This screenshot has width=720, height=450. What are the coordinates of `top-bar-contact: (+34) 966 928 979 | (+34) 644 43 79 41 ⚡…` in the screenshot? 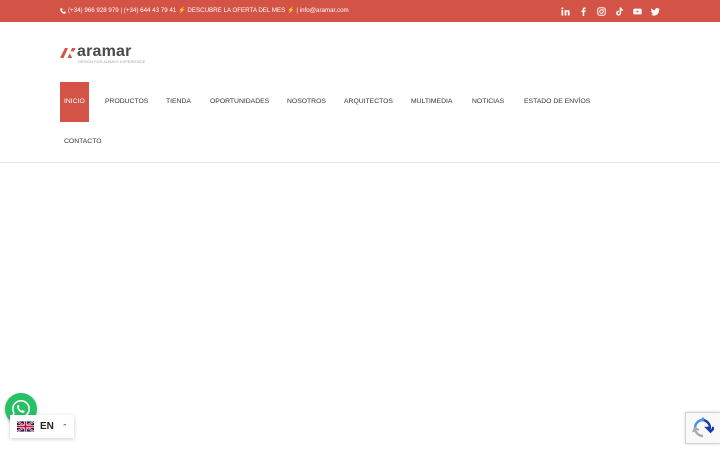 It's located at (204, 11).